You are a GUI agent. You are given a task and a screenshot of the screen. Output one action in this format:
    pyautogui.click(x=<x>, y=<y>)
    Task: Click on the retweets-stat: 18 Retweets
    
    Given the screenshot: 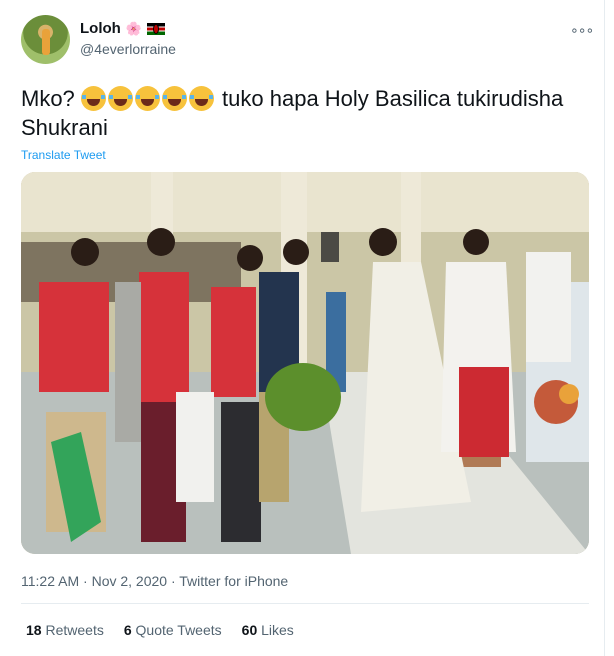 What is the action you would take?
    pyautogui.click(x=65, y=630)
    